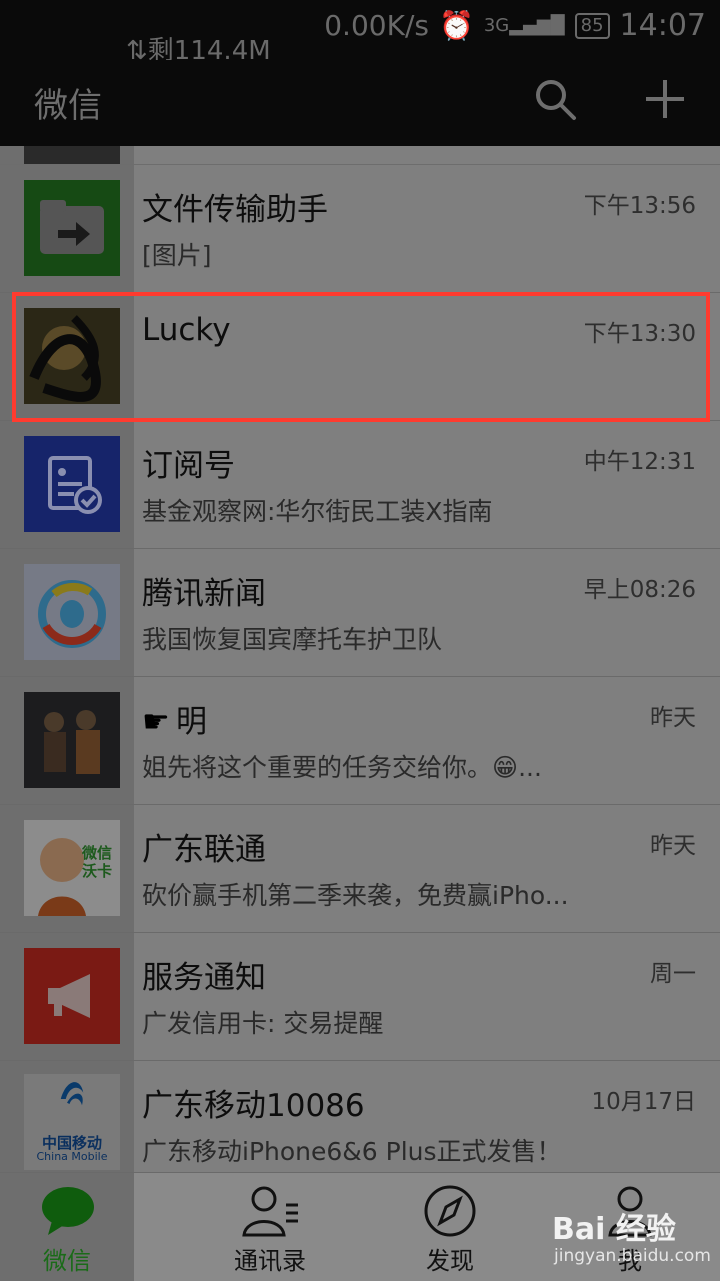 Image resolution: width=720 pixels, height=1281 pixels. Describe the element at coordinates (270, 1211) in the screenshot. I see `contacts-icon` at that location.